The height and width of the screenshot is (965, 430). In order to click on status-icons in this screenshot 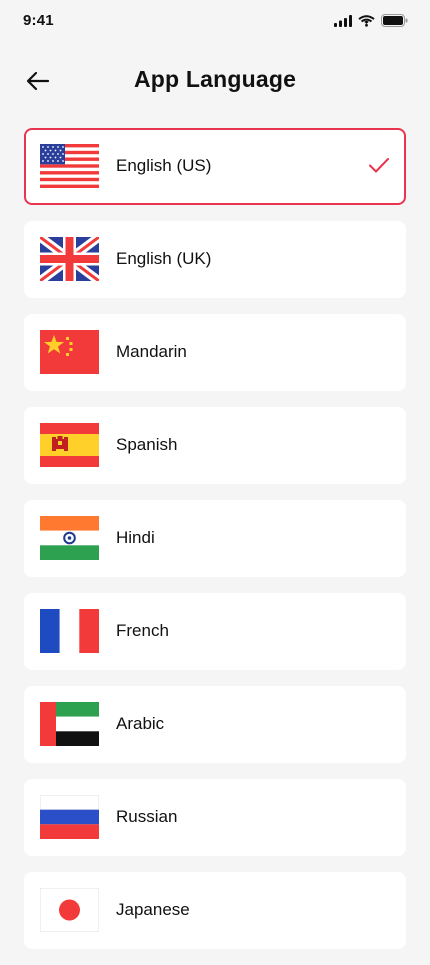, I will do `click(371, 20)`.